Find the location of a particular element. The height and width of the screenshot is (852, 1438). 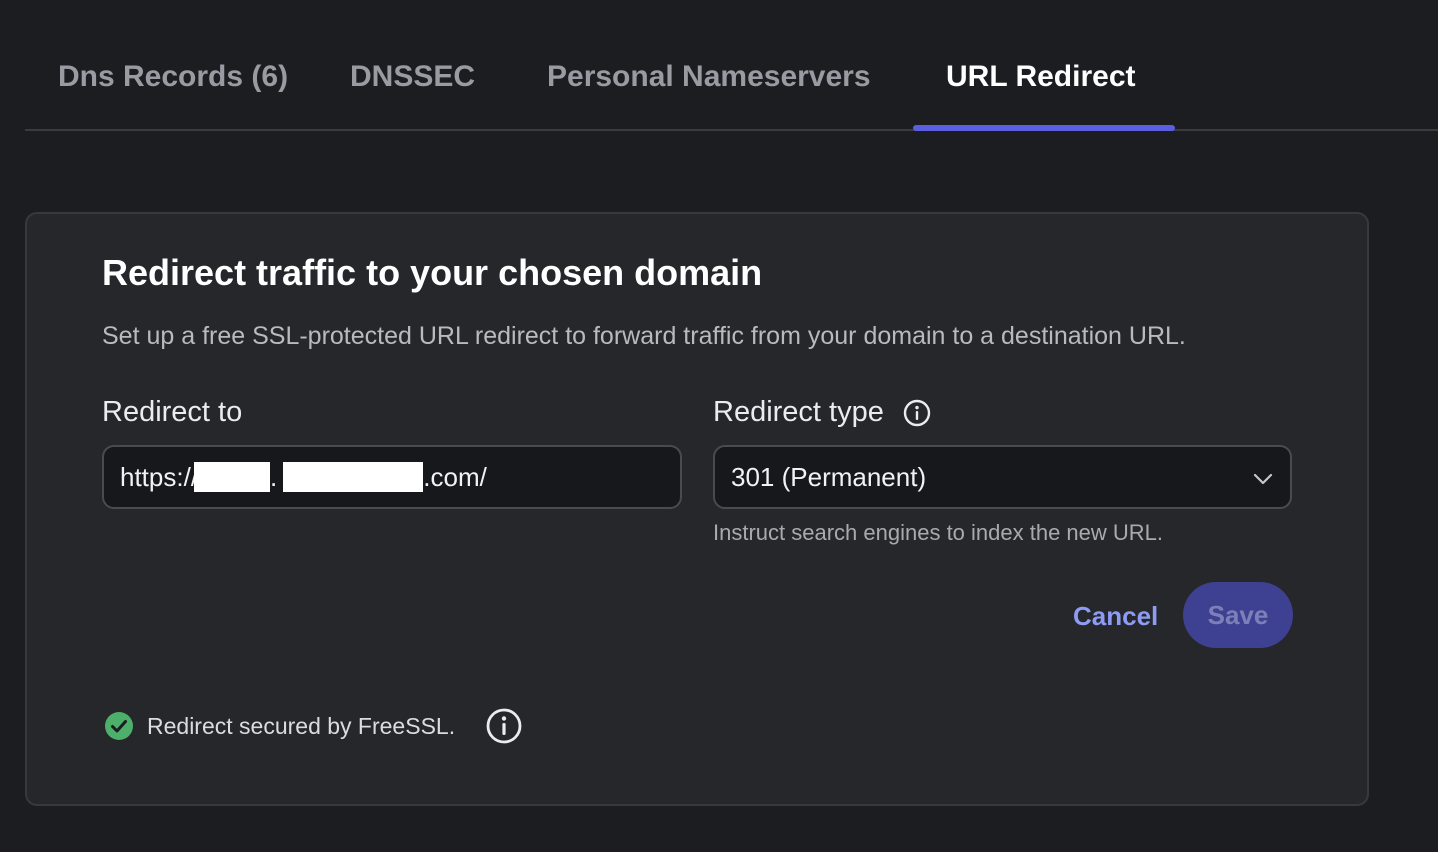

redirect-url-suffix: .com/ is located at coordinates (455, 476).